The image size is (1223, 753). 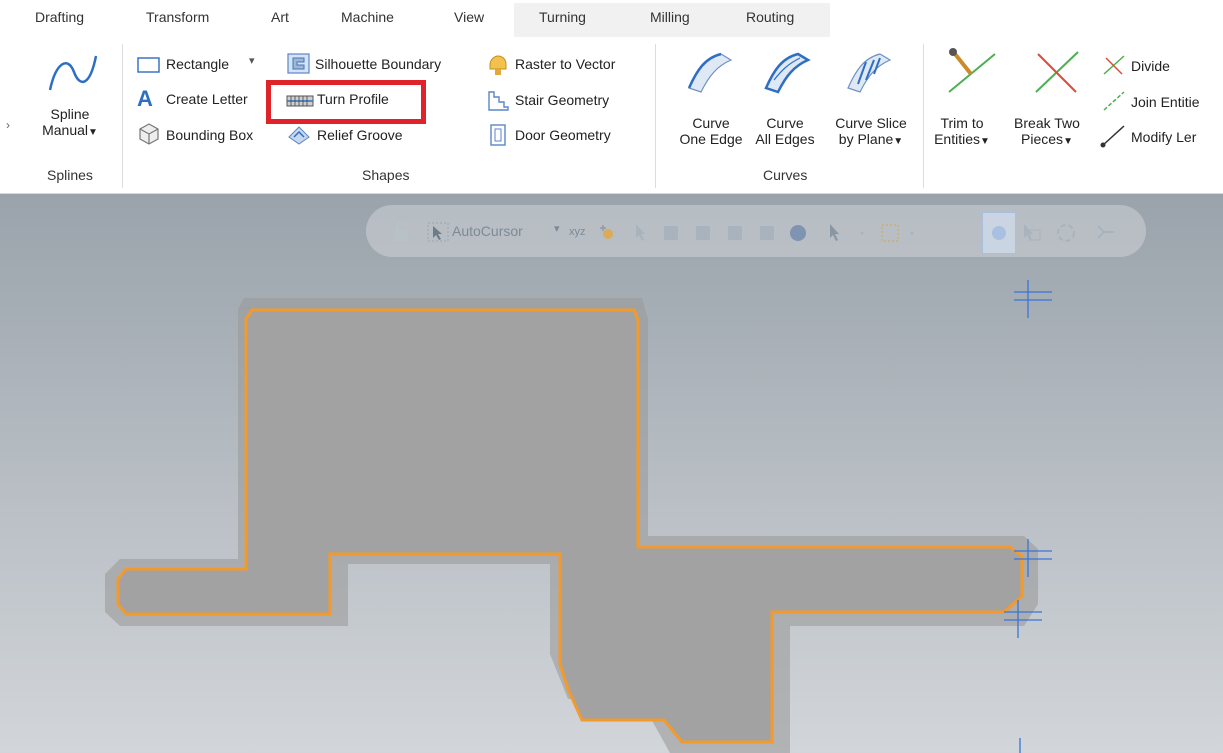 I want to click on lock-icon, so click(x=401, y=232).